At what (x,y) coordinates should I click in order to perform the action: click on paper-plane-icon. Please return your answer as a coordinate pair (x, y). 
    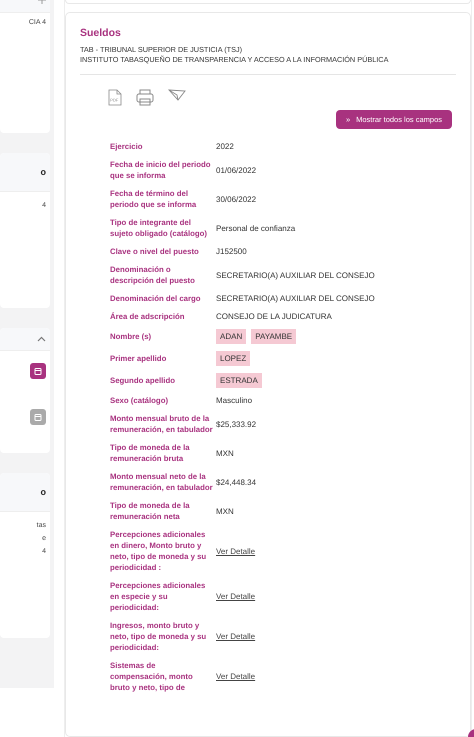
    Looking at the image, I should click on (177, 95).